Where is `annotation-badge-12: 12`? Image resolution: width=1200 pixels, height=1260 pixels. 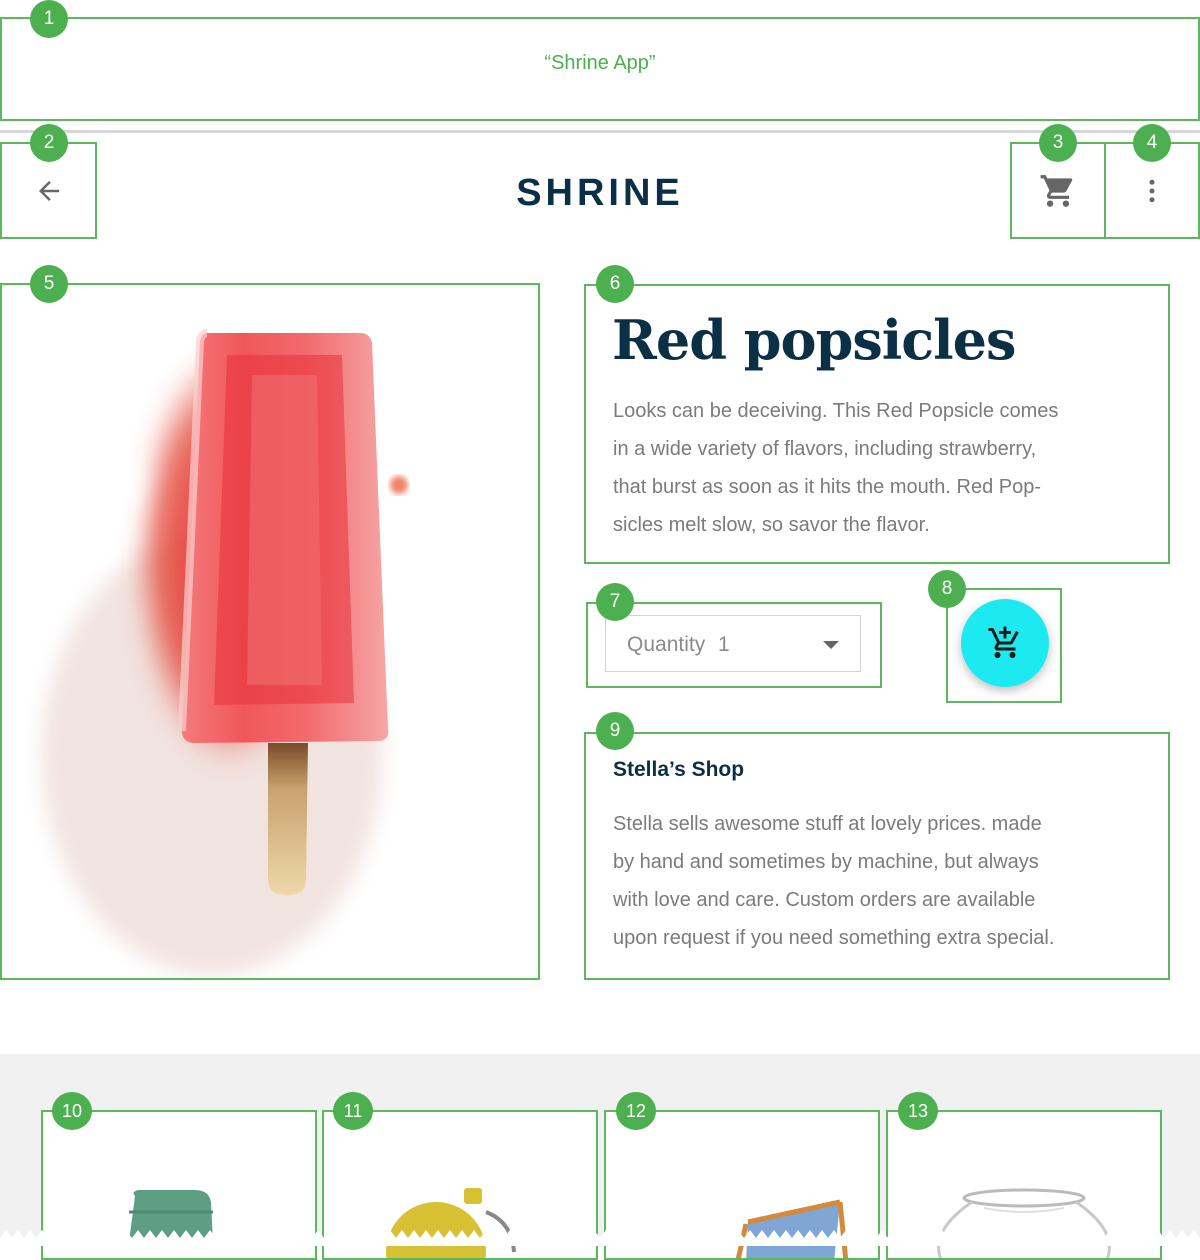
annotation-badge-12: 12 is located at coordinates (636, 1111).